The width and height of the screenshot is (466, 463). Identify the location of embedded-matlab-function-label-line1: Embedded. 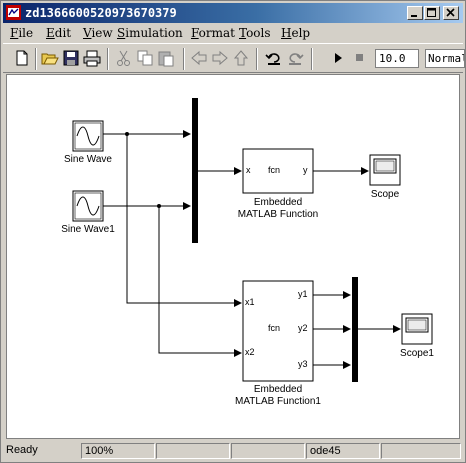
(278, 202).